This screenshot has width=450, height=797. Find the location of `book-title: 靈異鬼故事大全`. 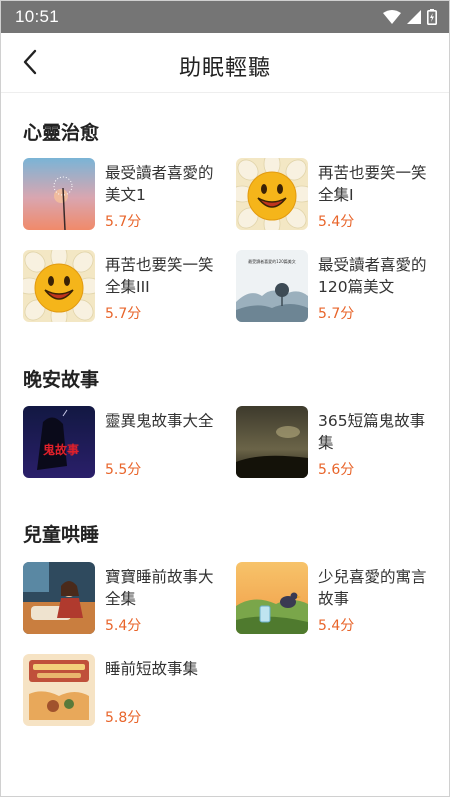

book-title: 靈異鬼故事大全 is located at coordinates (159, 421).